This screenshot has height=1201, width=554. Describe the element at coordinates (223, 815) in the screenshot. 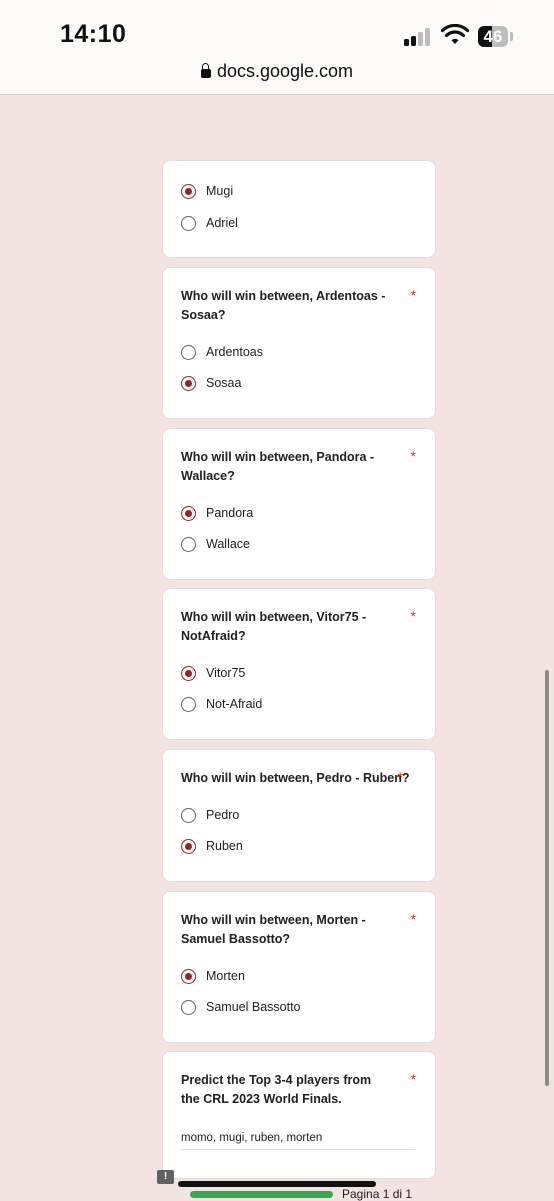

I see `option-label: Pedro` at that location.